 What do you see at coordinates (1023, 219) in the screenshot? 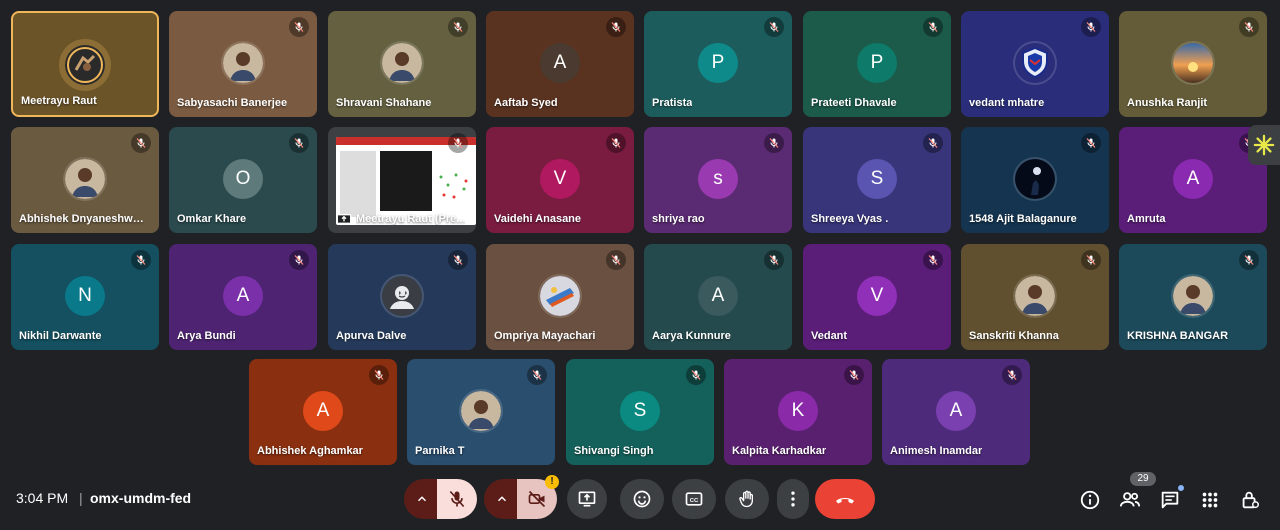
I see `participant-name: 1548 Ajit Balaganure` at bounding box center [1023, 219].